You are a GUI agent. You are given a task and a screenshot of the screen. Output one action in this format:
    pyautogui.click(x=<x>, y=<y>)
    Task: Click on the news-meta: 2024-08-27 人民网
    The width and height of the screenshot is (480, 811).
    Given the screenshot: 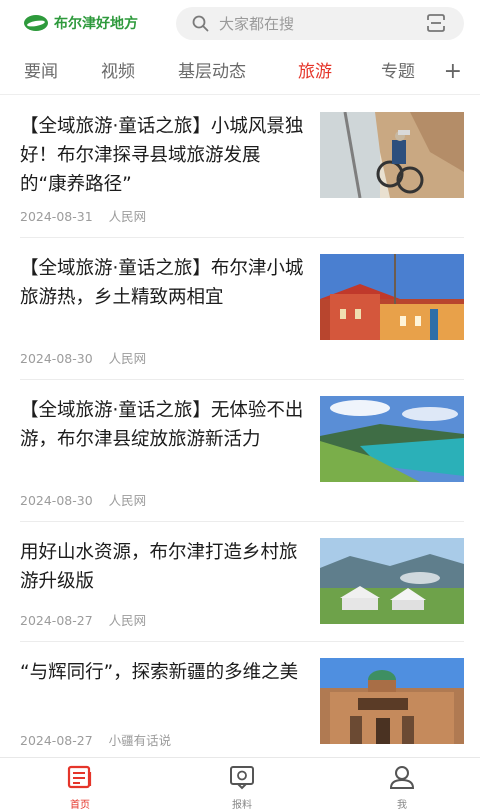 What is the action you would take?
    pyautogui.click(x=83, y=619)
    